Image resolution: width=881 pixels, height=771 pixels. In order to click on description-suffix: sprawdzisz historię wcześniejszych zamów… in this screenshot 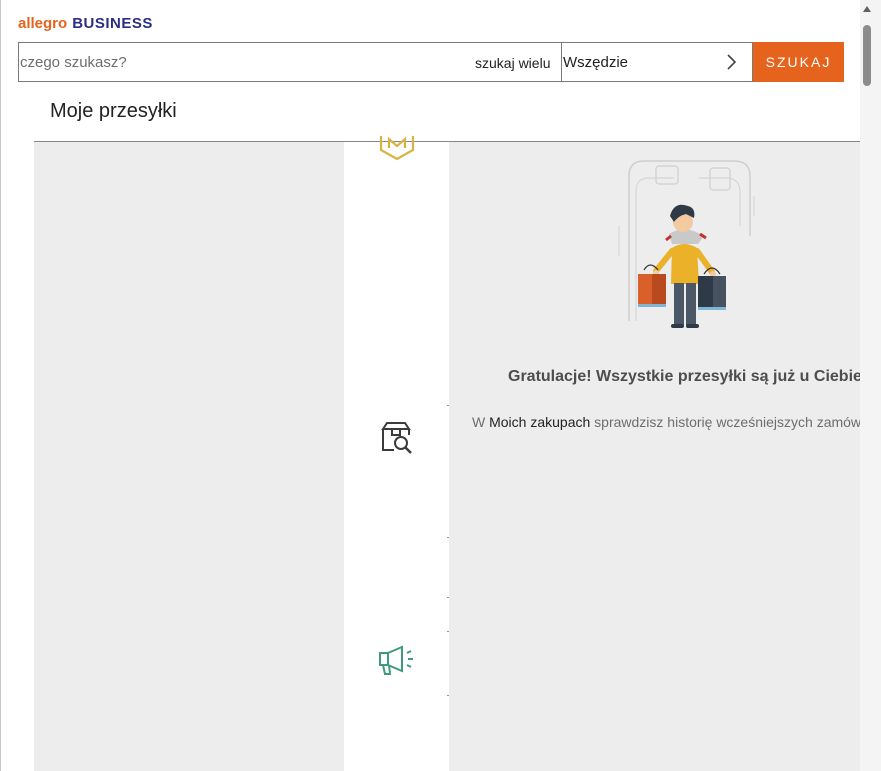, I will do `click(725, 422)`.